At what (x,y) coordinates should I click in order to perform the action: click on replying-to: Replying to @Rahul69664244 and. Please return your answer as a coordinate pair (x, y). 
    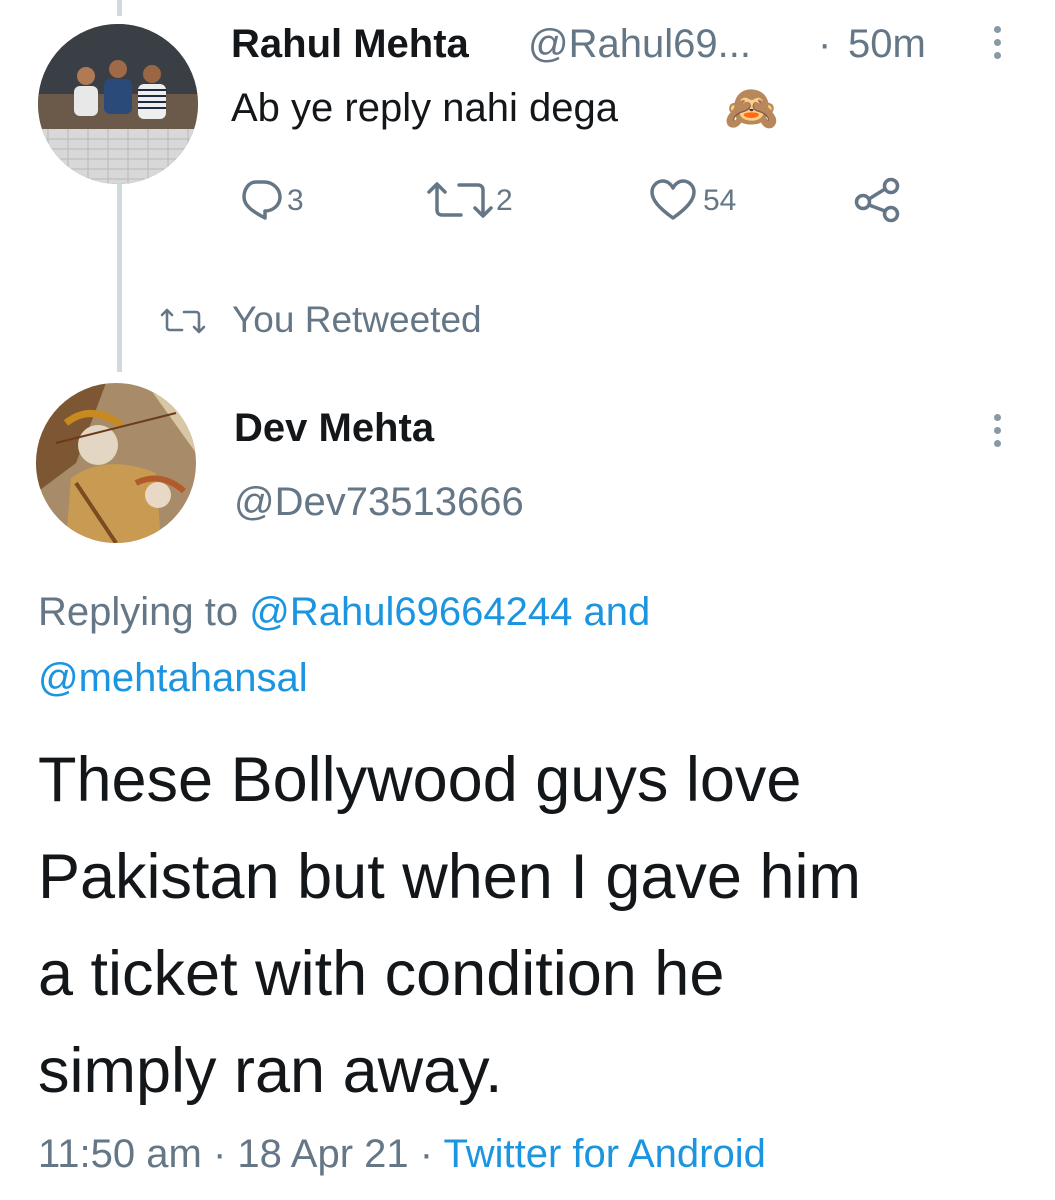
    Looking at the image, I should click on (344, 612).